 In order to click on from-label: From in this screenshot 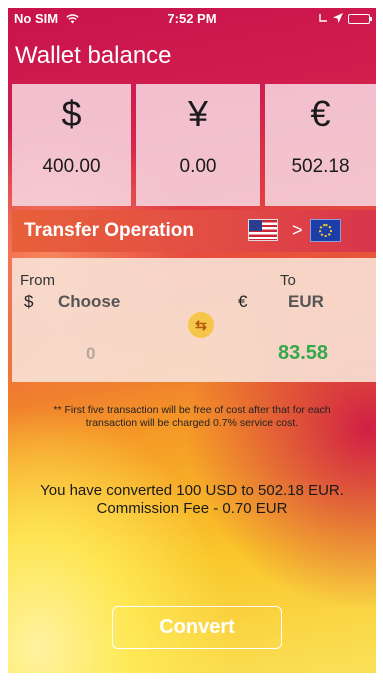, I will do `click(37, 280)`.